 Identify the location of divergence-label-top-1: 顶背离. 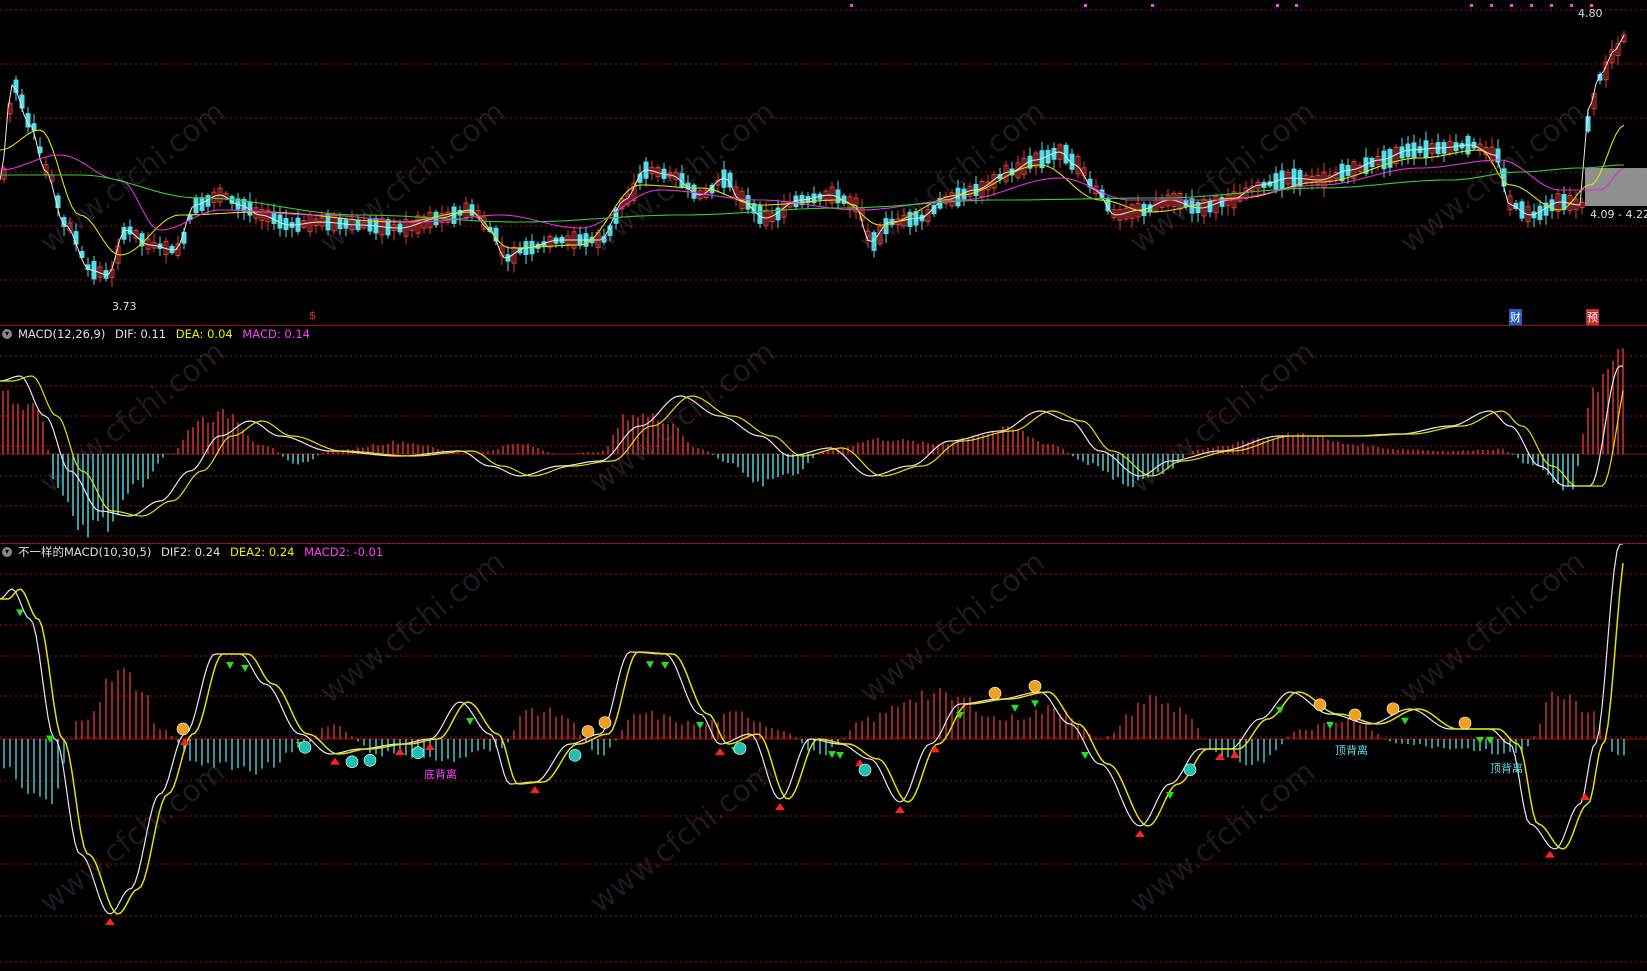
(1351, 750).